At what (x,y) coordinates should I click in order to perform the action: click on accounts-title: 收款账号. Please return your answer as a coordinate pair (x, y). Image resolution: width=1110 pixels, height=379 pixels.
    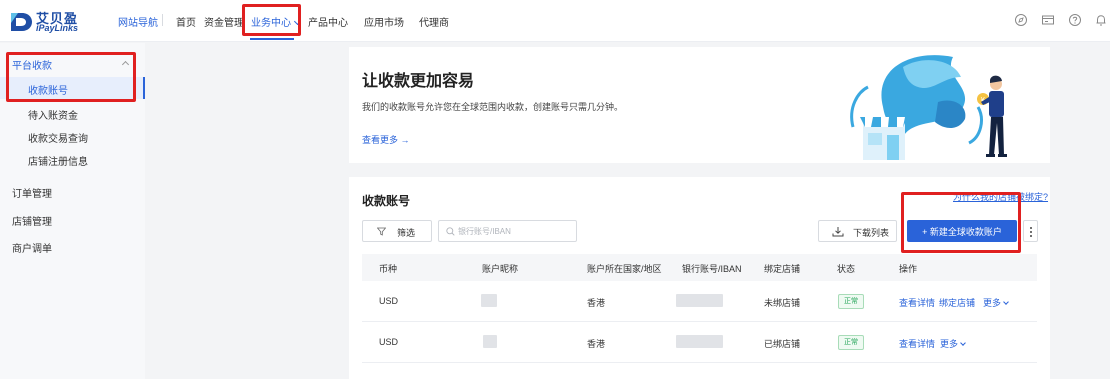
    Looking at the image, I should click on (386, 201).